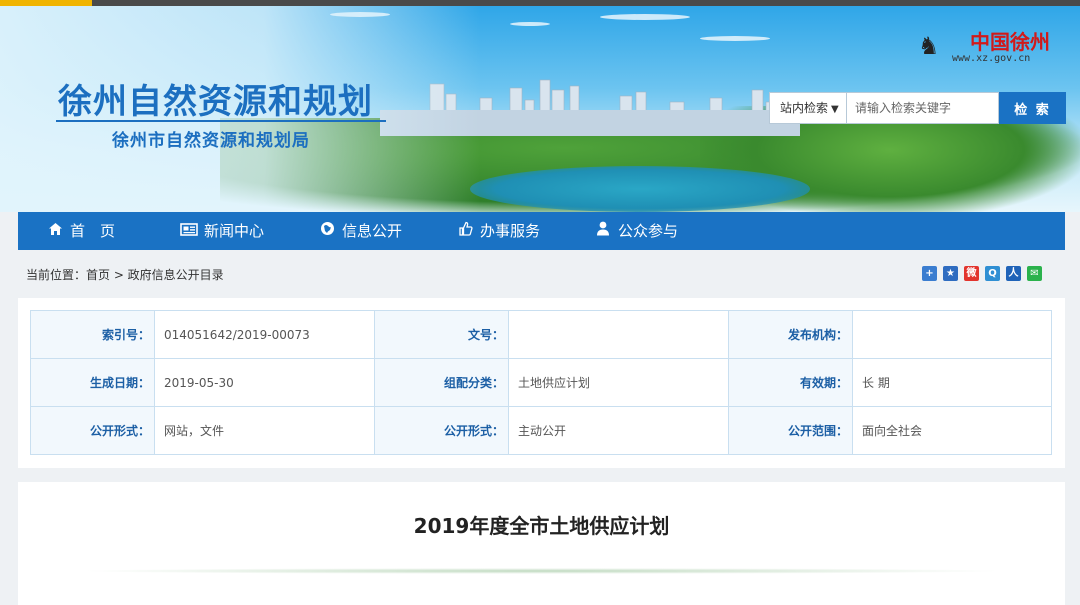 This screenshot has width=1080, height=605. What do you see at coordinates (618, 430) in the screenshot?
I see `meta-value-disclosure-mode: 主动公开` at bounding box center [618, 430].